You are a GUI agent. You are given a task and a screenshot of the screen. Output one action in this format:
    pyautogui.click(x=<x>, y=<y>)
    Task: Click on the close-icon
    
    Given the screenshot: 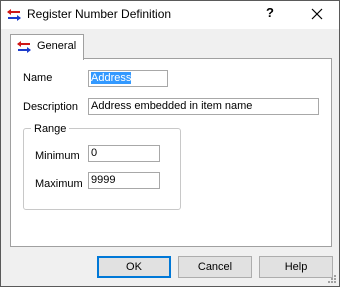 What is the action you would take?
    pyautogui.click(x=317, y=14)
    